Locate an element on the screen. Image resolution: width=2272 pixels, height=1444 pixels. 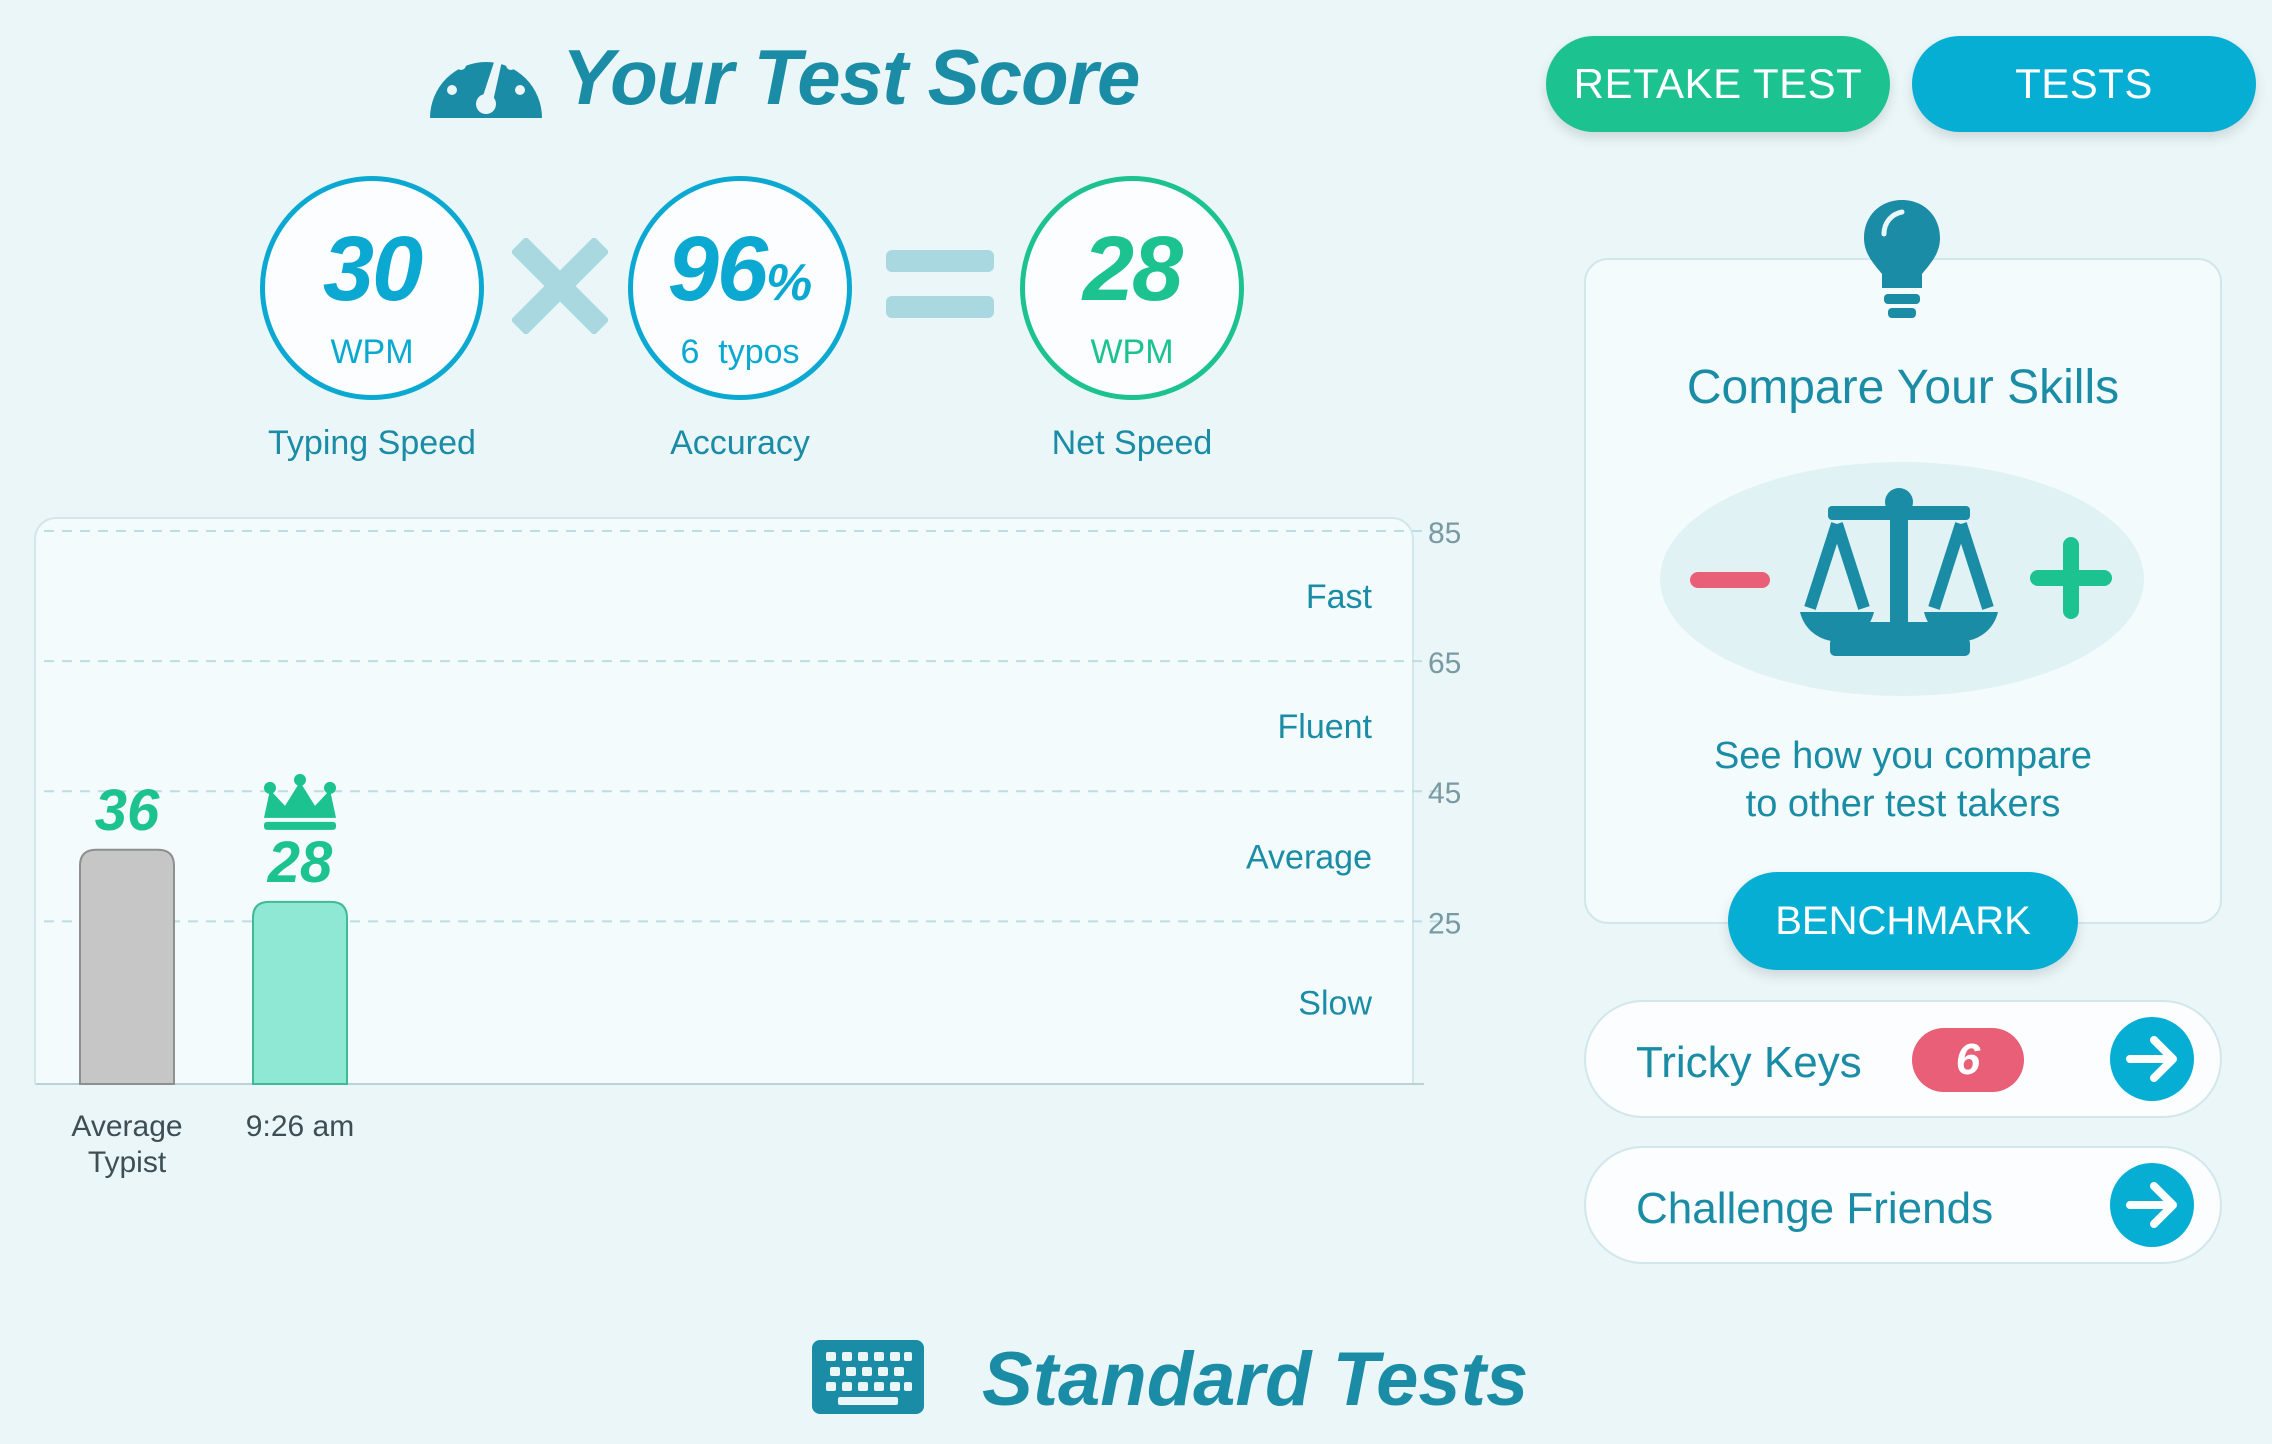
retake-test-button: RETAKE TEST is located at coordinates (1718, 84).